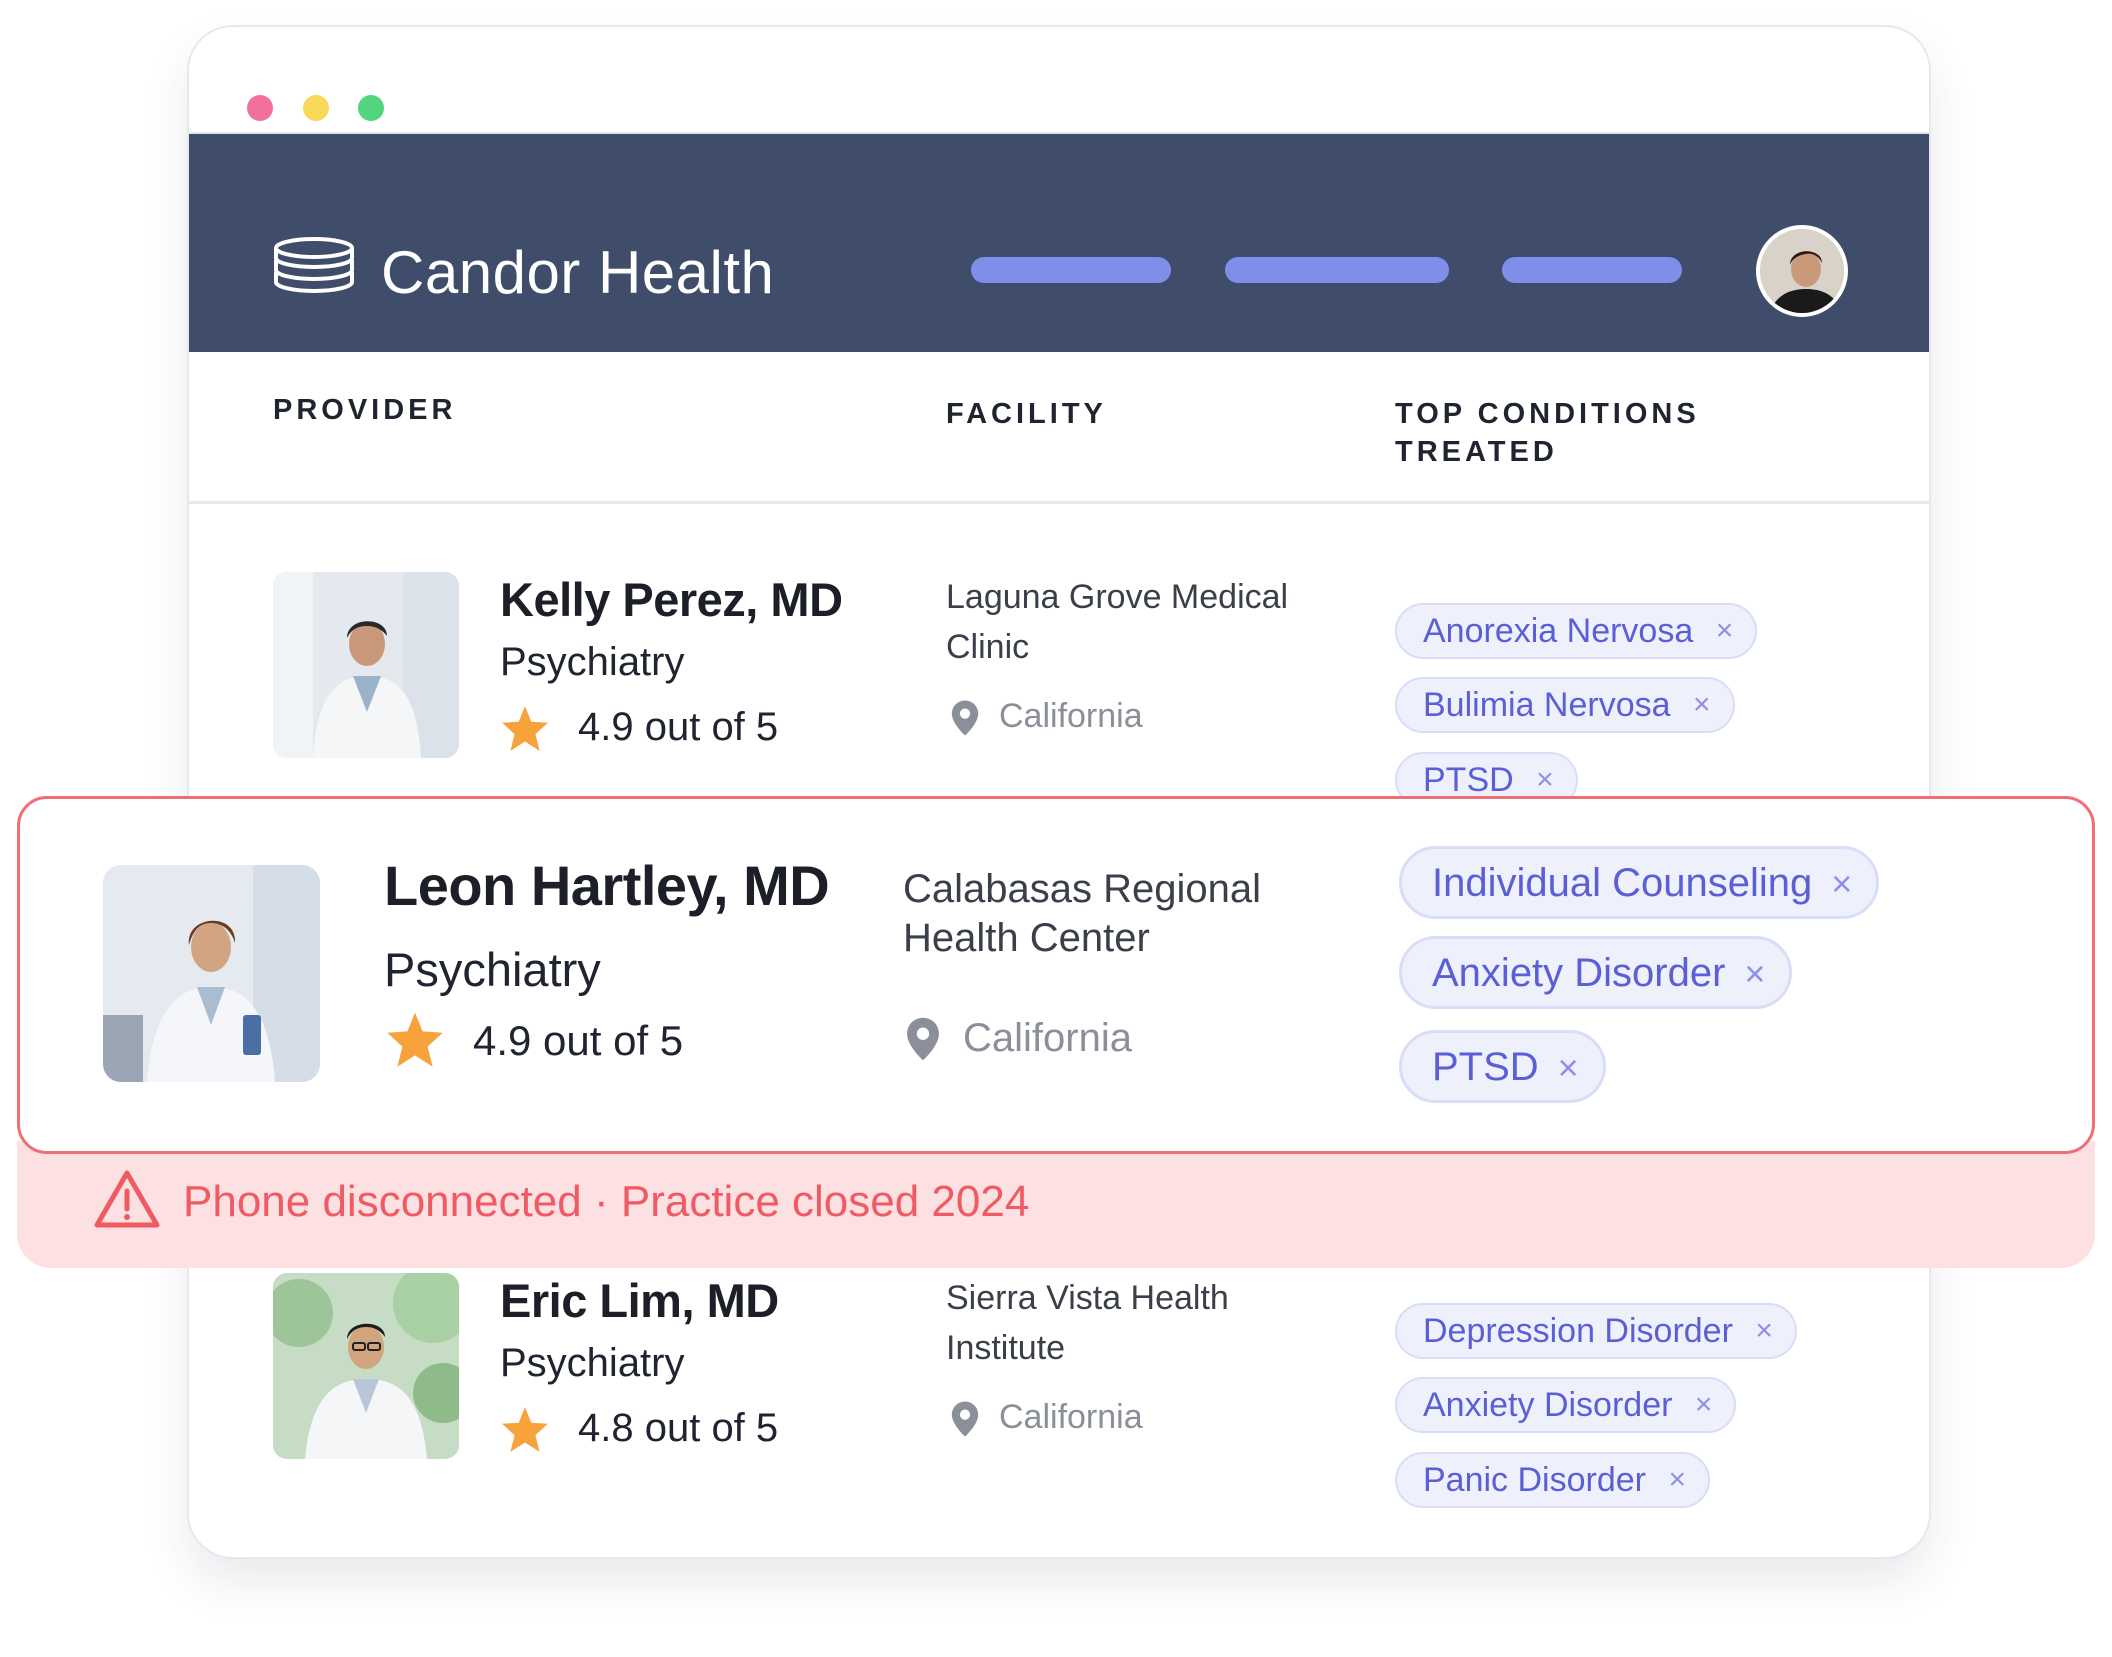  Describe the element at coordinates (371, 108) in the screenshot. I see `zoom-window-button` at that location.